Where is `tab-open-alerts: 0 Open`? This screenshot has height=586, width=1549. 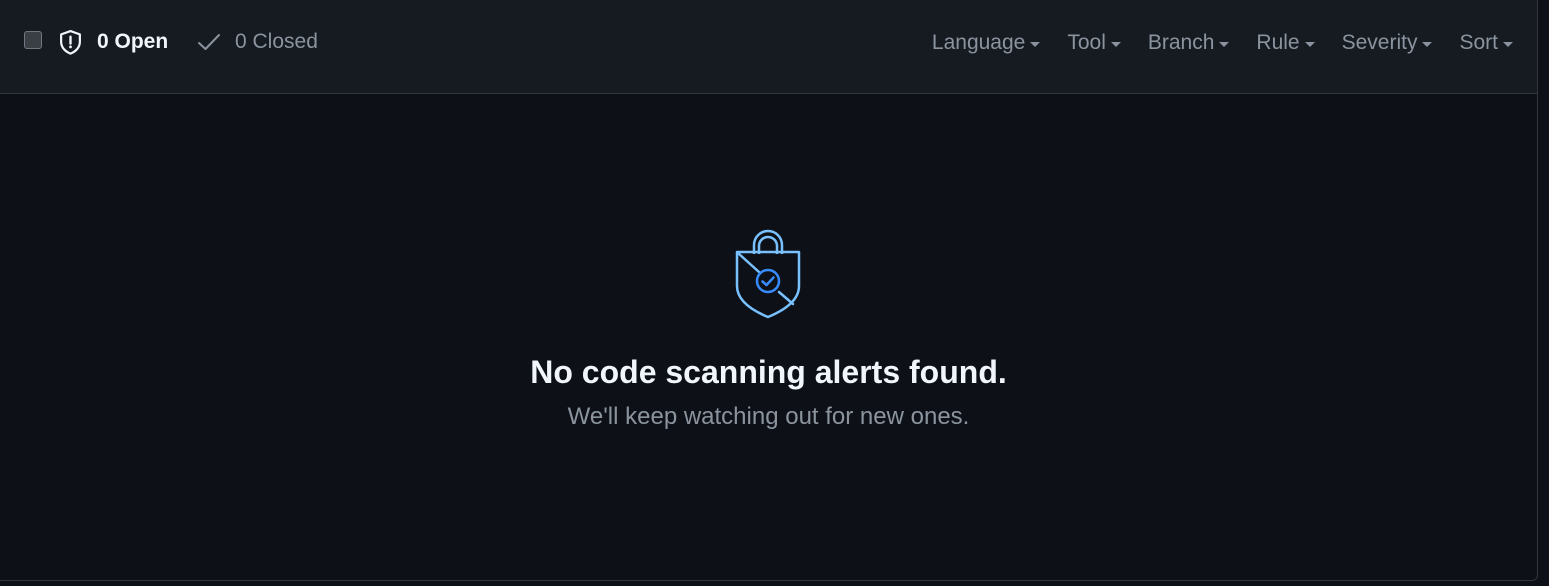
tab-open-alerts: 0 Open is located at coordinates (113, 42).